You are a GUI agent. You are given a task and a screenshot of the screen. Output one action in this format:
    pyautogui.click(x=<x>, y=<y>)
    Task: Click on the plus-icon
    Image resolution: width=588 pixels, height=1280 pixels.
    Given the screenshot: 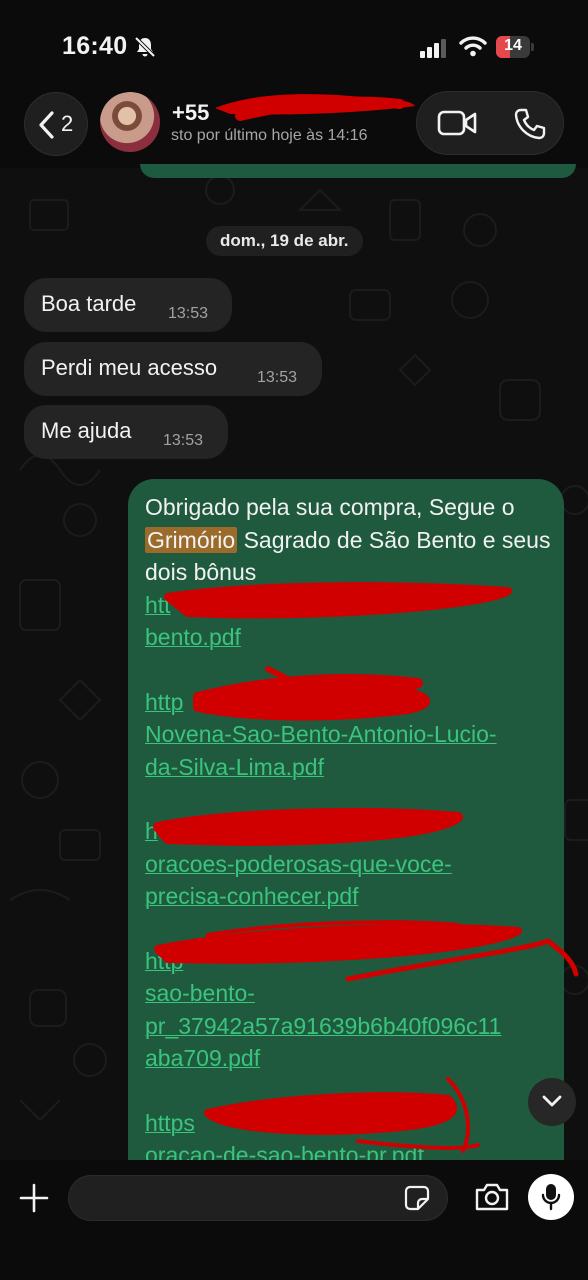 What is the action you would take?
    pyautogui.click(x=34, y=1198)
    